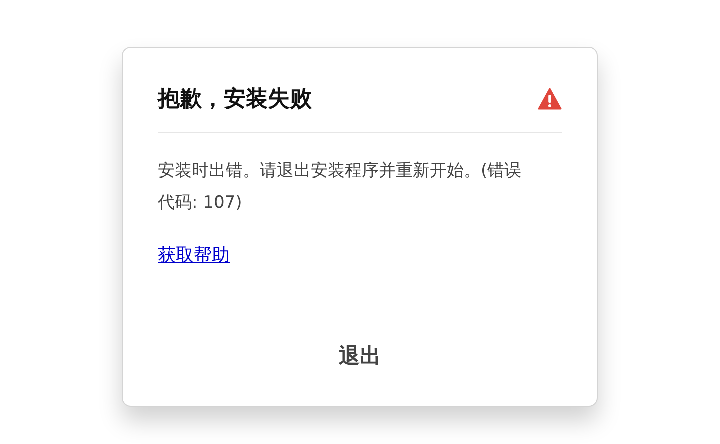 This screenshot has height=444, width=720. I want to click on dialog-title: 抱歉，安装失败, so click(235, 100).